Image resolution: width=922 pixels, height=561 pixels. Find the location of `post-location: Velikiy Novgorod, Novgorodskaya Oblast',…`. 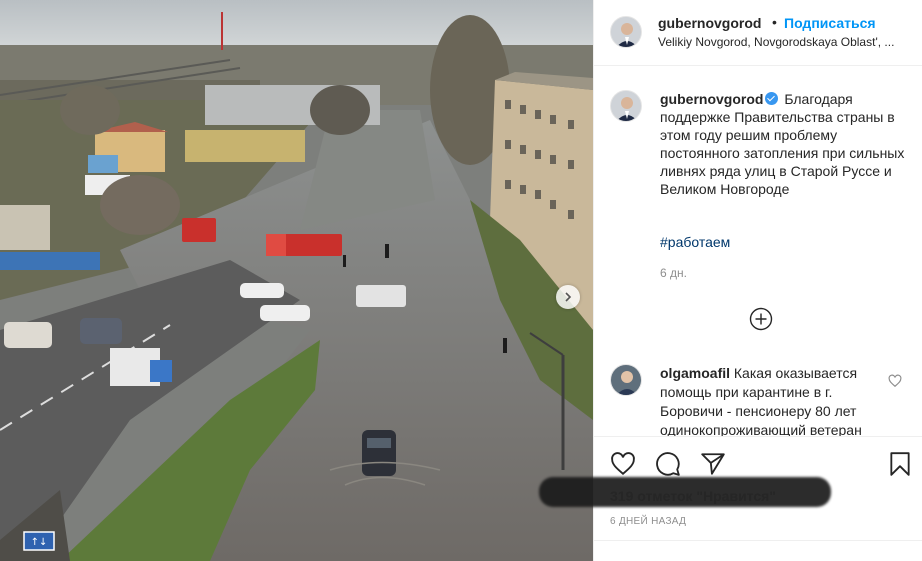

post-location: Velikiy Novgorod, Novgorodskaya Oblast',… is located at coordinates (776, 42).